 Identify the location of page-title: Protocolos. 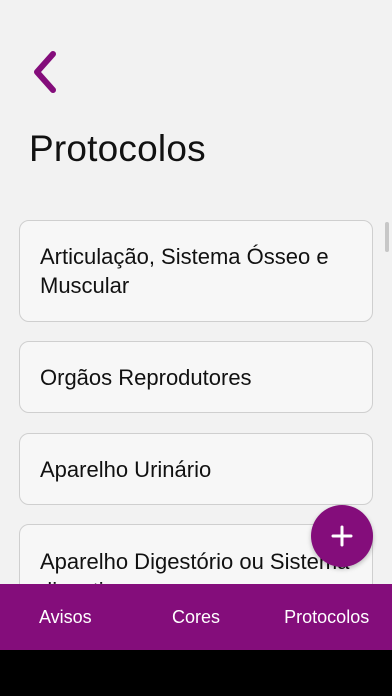
(117, 148).